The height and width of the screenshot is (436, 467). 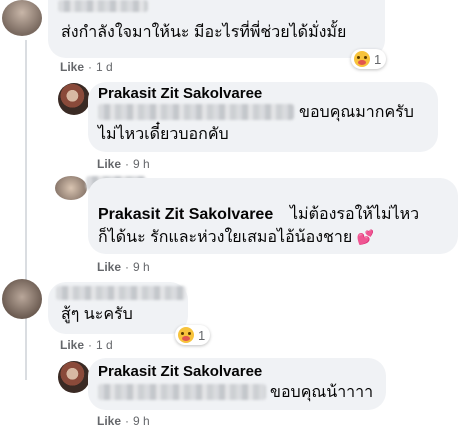 What do you see at coordinates (355, 214) in the screenshot?
I see `comment-text-line1: ไม่ต้องรอให้ไม่ไหว` at bounding box center [355, 214].